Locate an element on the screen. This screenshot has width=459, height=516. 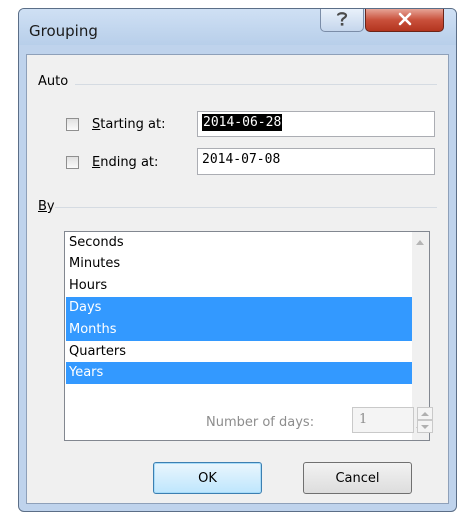
window-title: Grouping is located at coordinates (63, 31).